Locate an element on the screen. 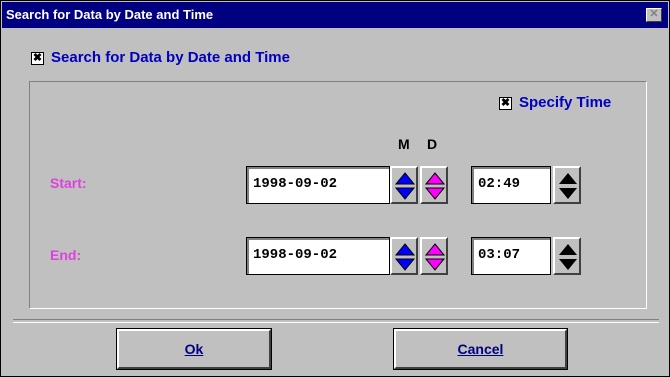 This screenshot has height=377, width=670. day-spinner-header: D is located at coordinates (432, 144).